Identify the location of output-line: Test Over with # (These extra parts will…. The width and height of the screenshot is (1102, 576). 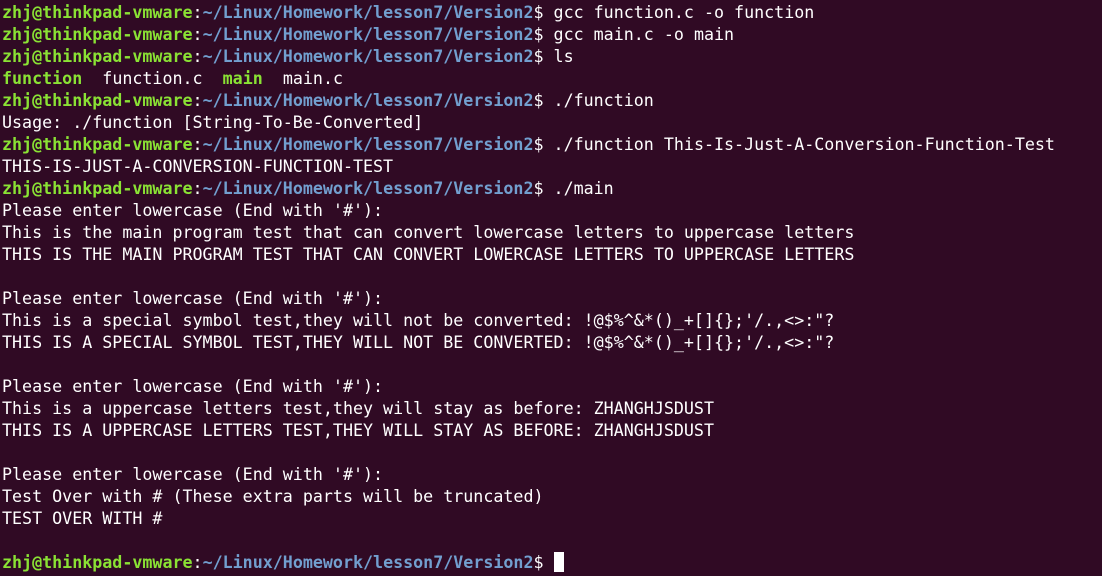
(528, 497).